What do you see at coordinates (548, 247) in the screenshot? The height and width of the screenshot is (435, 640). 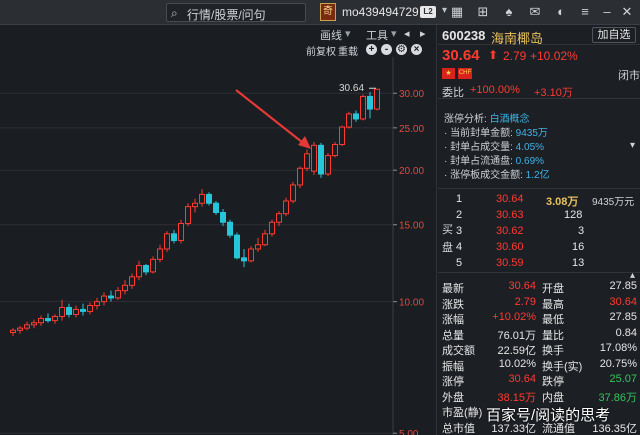 I see `orderbook-row: 4 30.60 16` at bounding box center [548, 247].